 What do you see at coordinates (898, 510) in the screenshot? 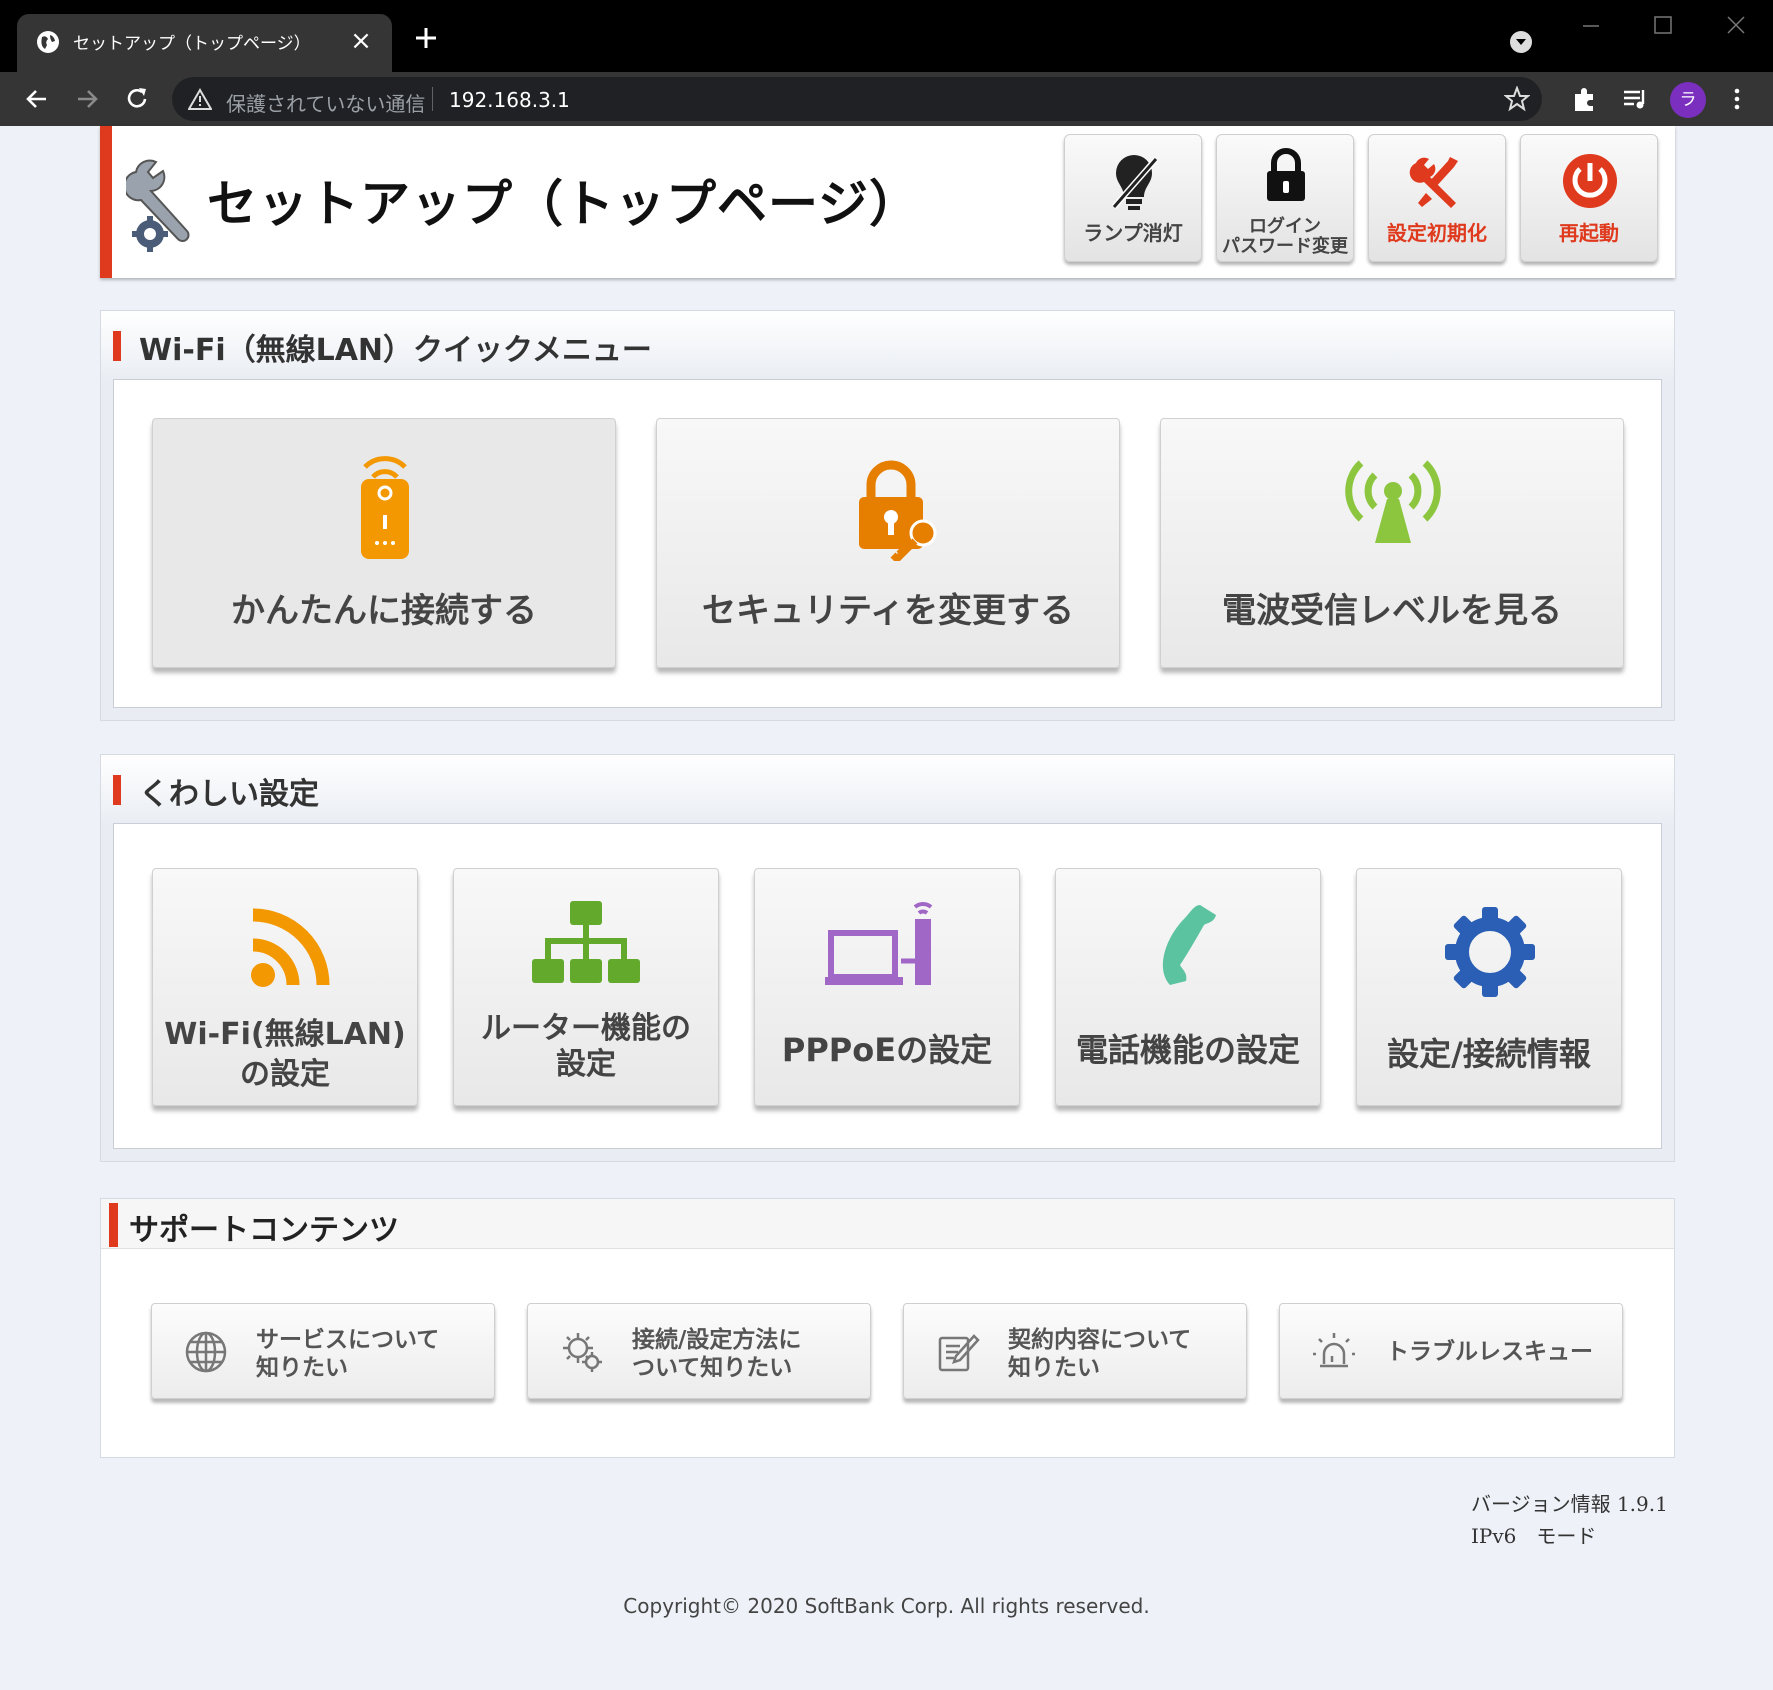
I see `lock-key-icon` at bounding box center [898, 510].